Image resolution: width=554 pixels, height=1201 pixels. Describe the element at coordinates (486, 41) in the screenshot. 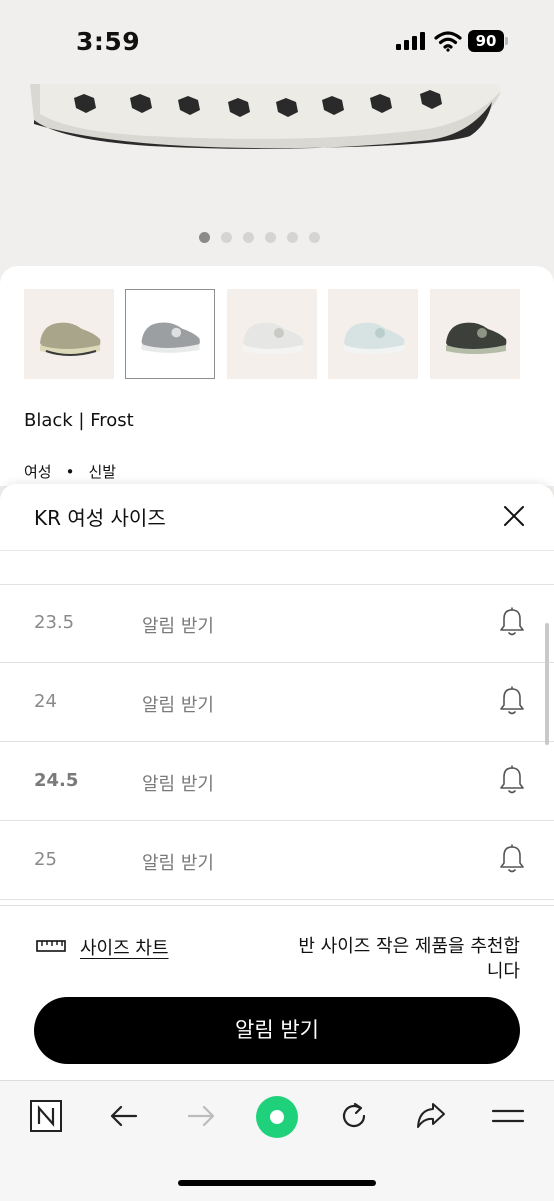

I see `battery-level: 90` at that location.